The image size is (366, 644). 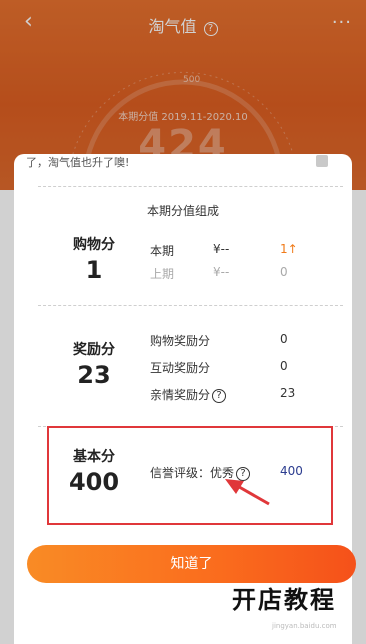 I want to click on reward-score: 奖励分 23, so click(x=94, y=364).